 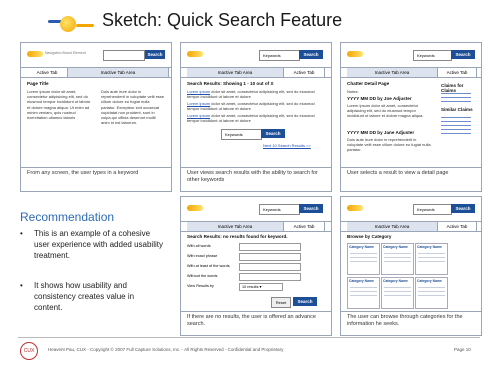 What do you see at coordinates (368, 83) in the screenshot?
I see `detail-title: Chatter Detail Page` at bounding box center [368, 83].